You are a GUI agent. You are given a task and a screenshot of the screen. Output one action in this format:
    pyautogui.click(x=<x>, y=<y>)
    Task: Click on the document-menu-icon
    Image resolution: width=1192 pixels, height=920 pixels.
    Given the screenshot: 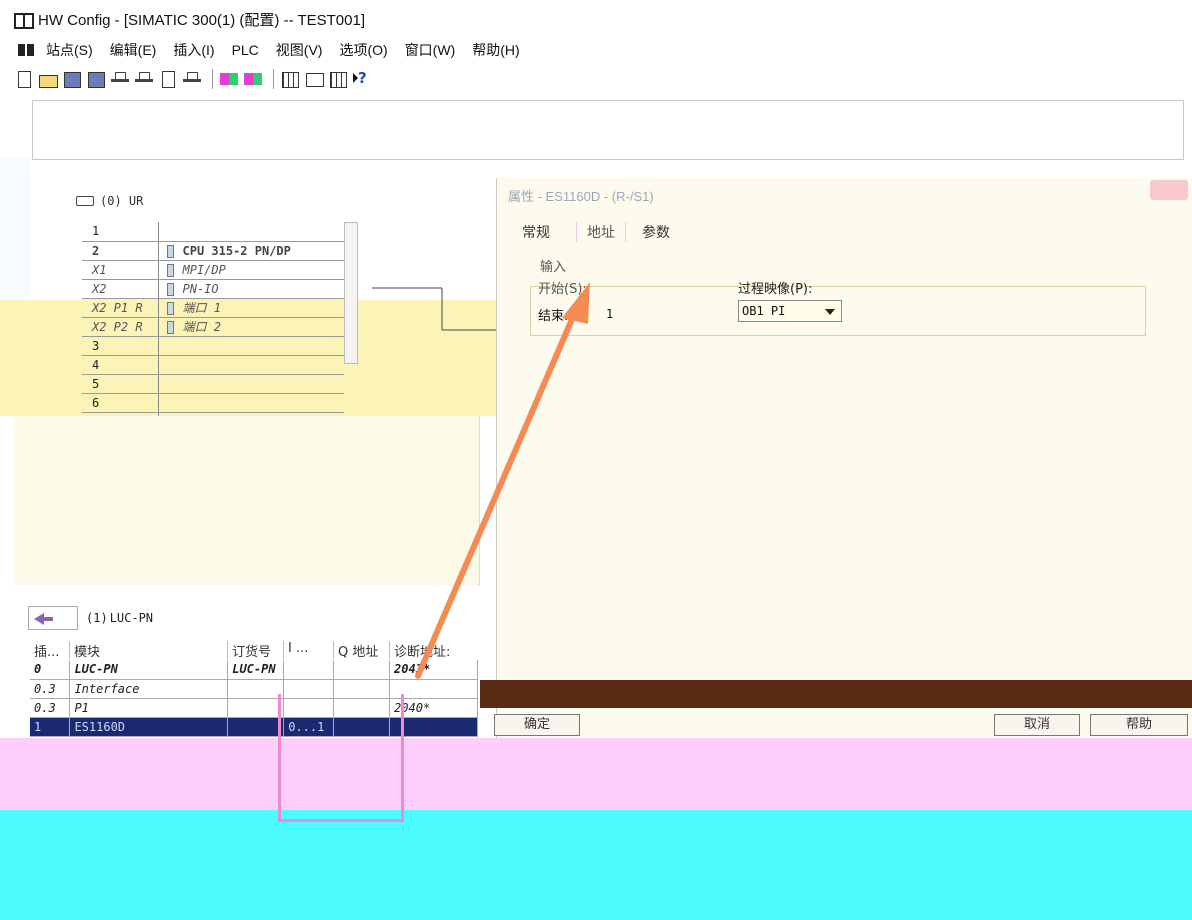 What is the action you would take?
    pyautogui.click(x=27, y=50)
    